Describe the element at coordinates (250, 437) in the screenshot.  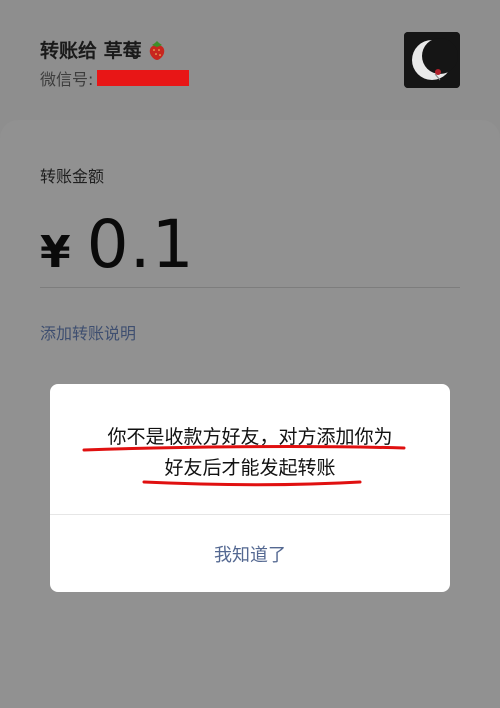
I see `dialog-message-line-1: 你不是收款方好友，对方添加你为` at that location.